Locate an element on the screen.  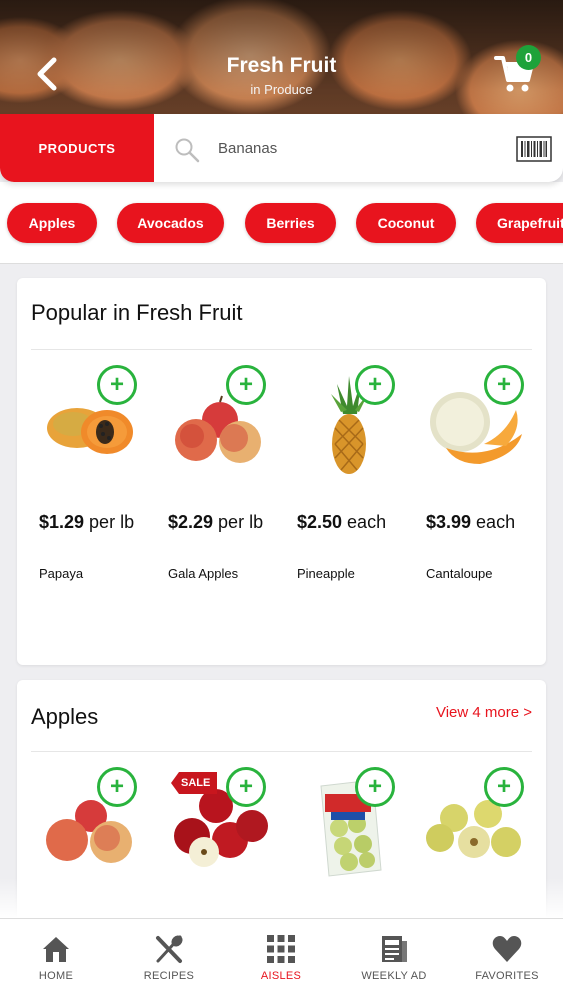
nav-home: HOME is located at coordinates (56, 959).